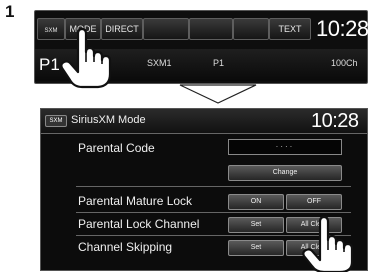 The width and height of the screenshot is (374, 272). Describe the element at coordinates (218, 94) in the screenshot. I see `down-arrow-icon` at that location.